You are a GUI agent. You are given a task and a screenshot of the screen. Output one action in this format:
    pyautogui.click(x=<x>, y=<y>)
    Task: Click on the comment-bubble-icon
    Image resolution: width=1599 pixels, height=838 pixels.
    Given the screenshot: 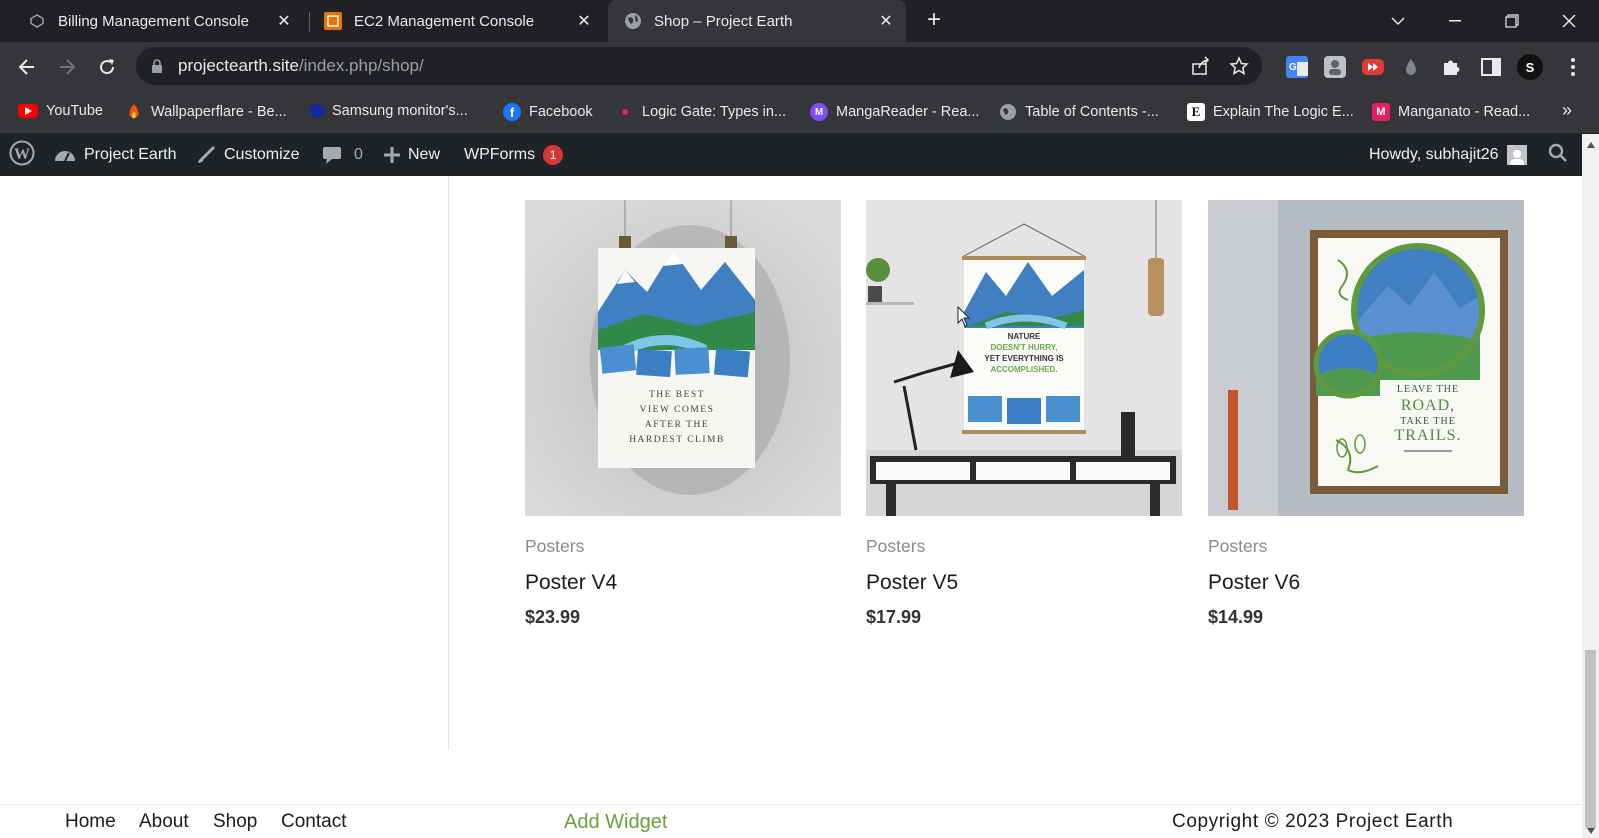 What is the action you would take?
    pyautogui.click(x=332, y=155)
    